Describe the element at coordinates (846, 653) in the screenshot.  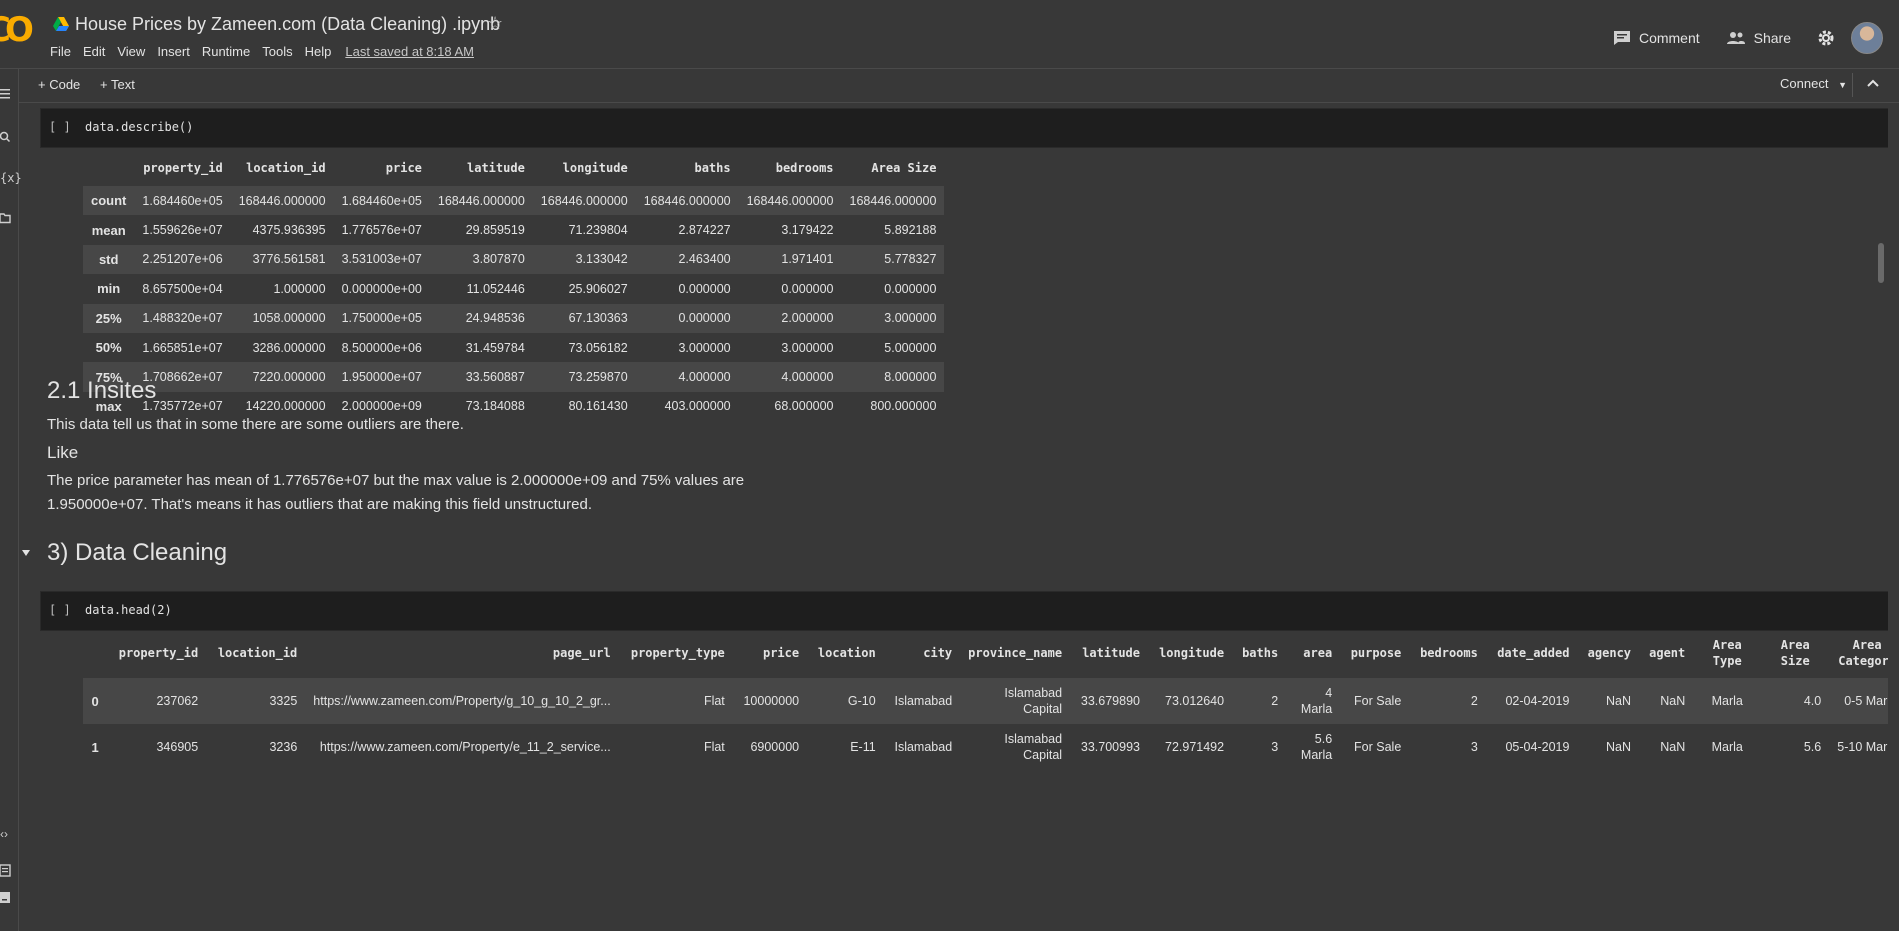
I see `column-header: location` at that location.